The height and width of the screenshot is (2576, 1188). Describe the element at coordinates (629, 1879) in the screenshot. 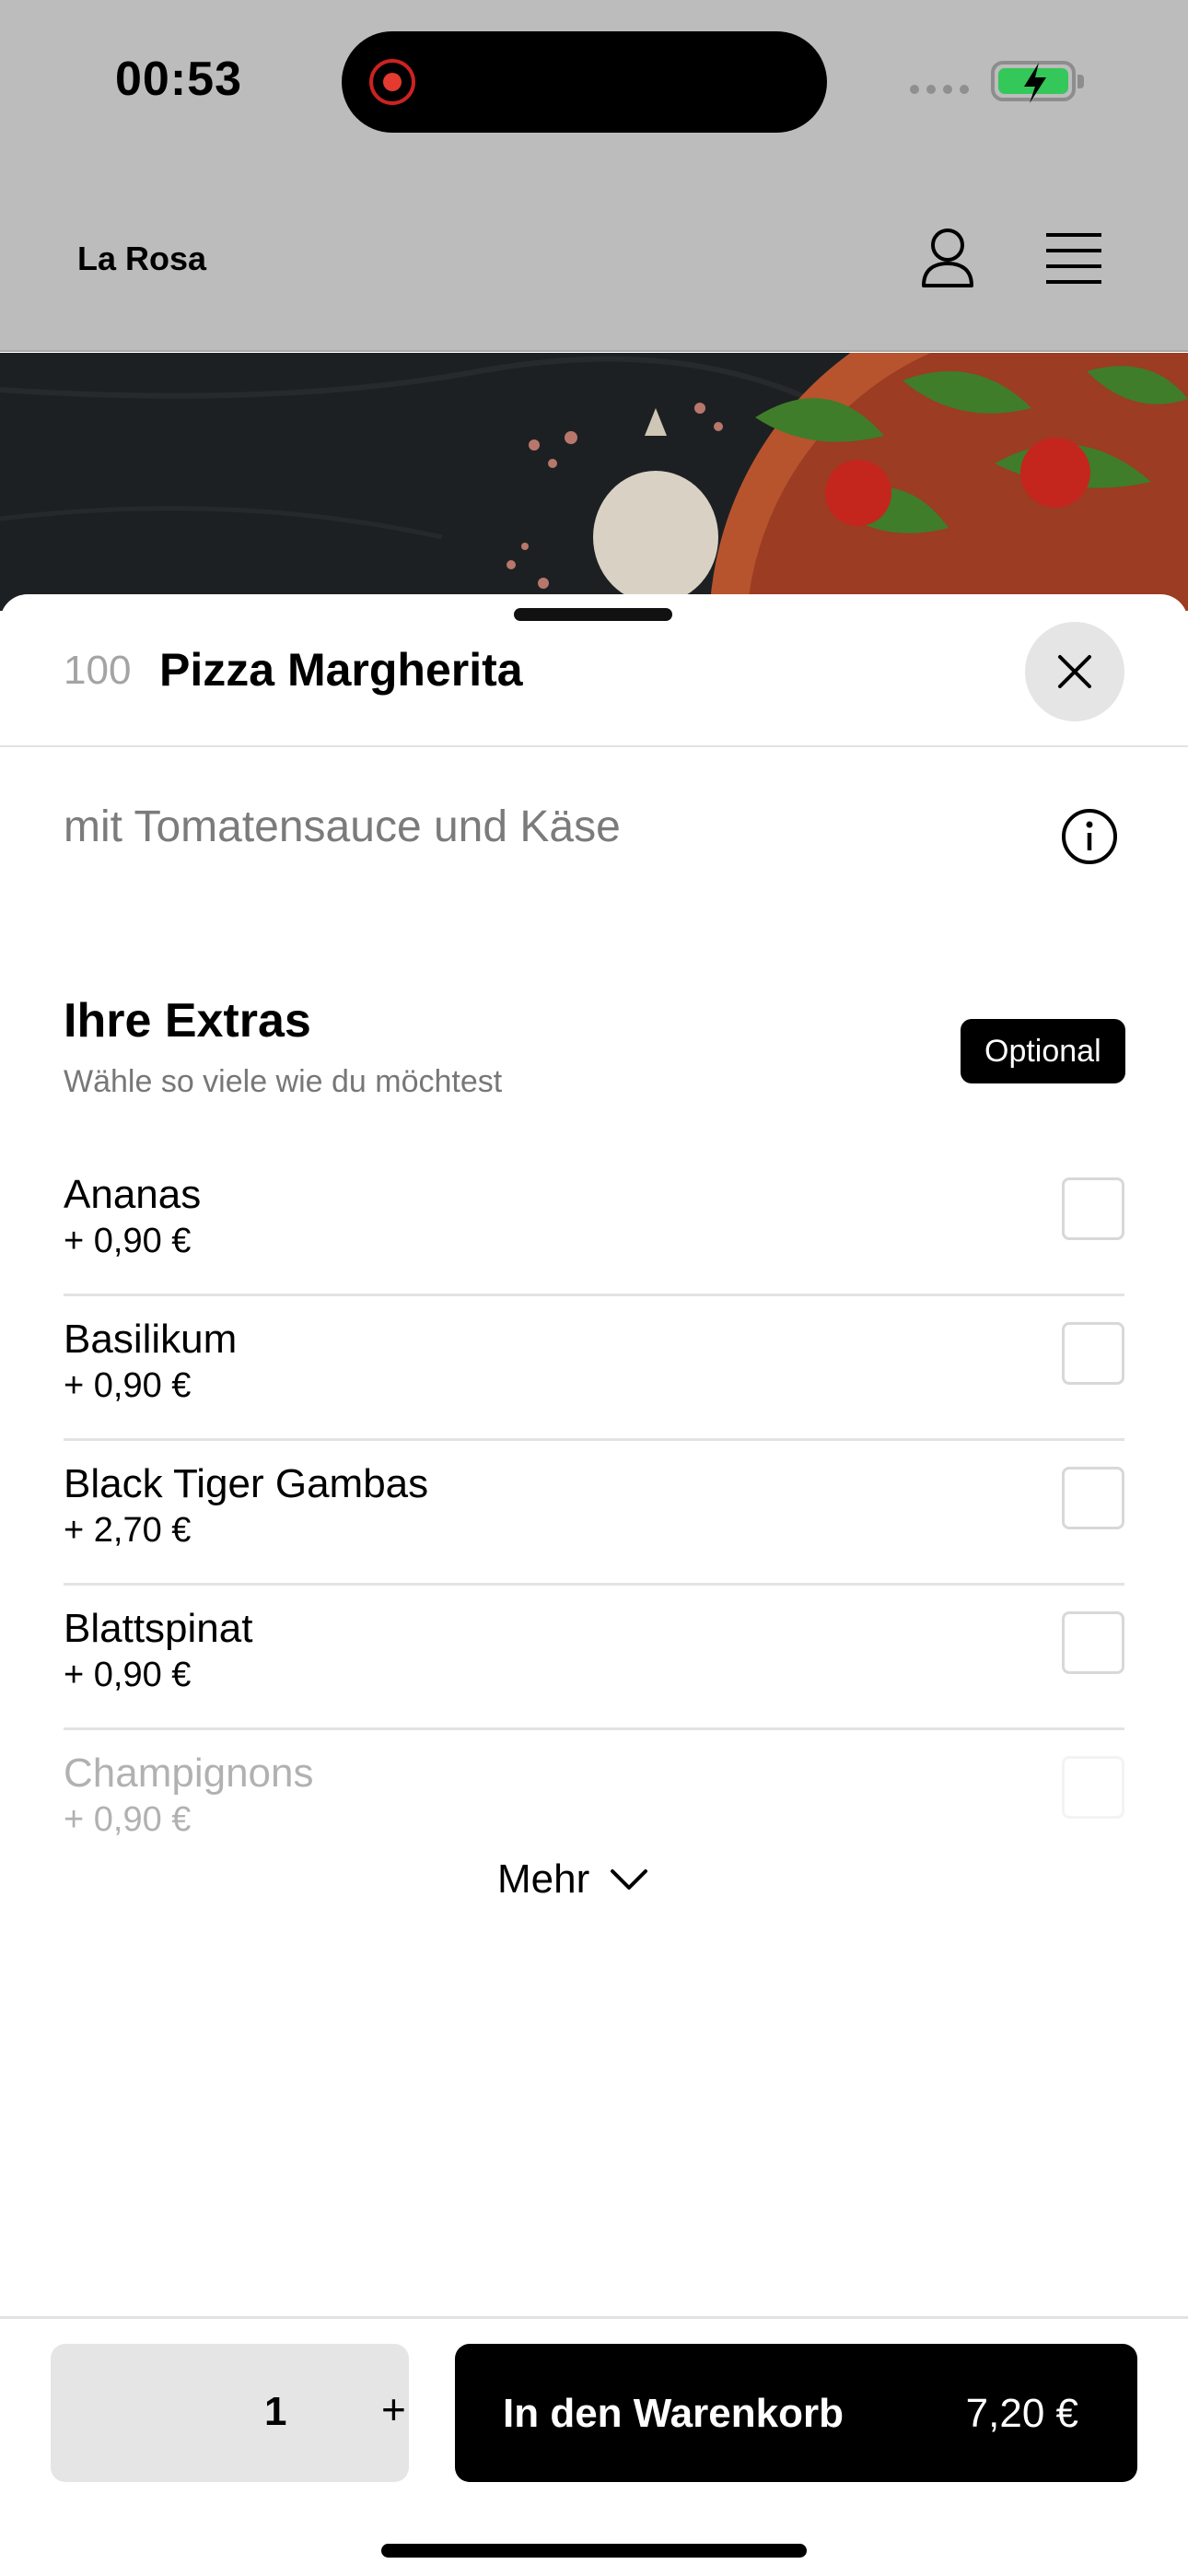

I see `chevron-down-icon` at that location.